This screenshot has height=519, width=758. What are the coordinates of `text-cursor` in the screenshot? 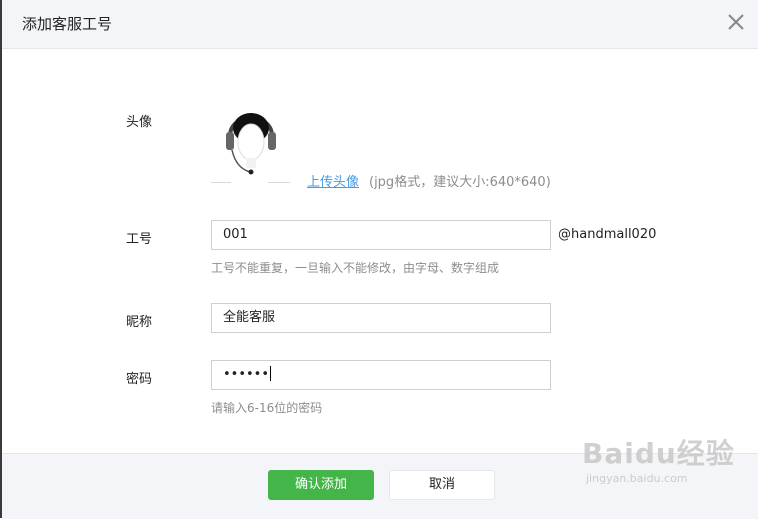 It's located at (271, 373).